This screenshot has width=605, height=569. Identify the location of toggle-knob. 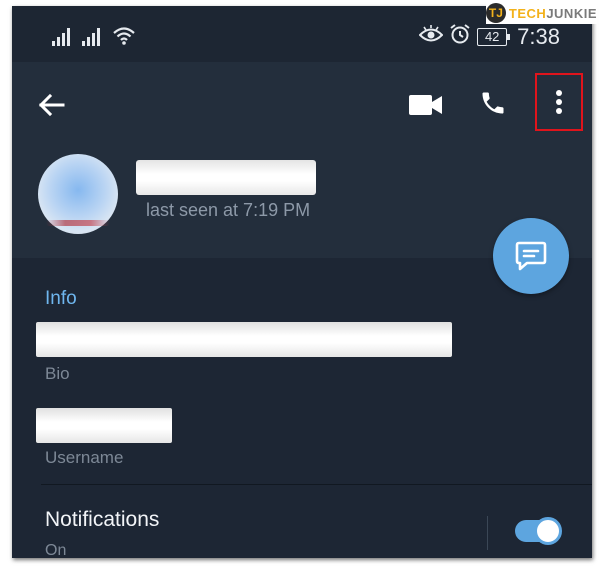
(548, 531).